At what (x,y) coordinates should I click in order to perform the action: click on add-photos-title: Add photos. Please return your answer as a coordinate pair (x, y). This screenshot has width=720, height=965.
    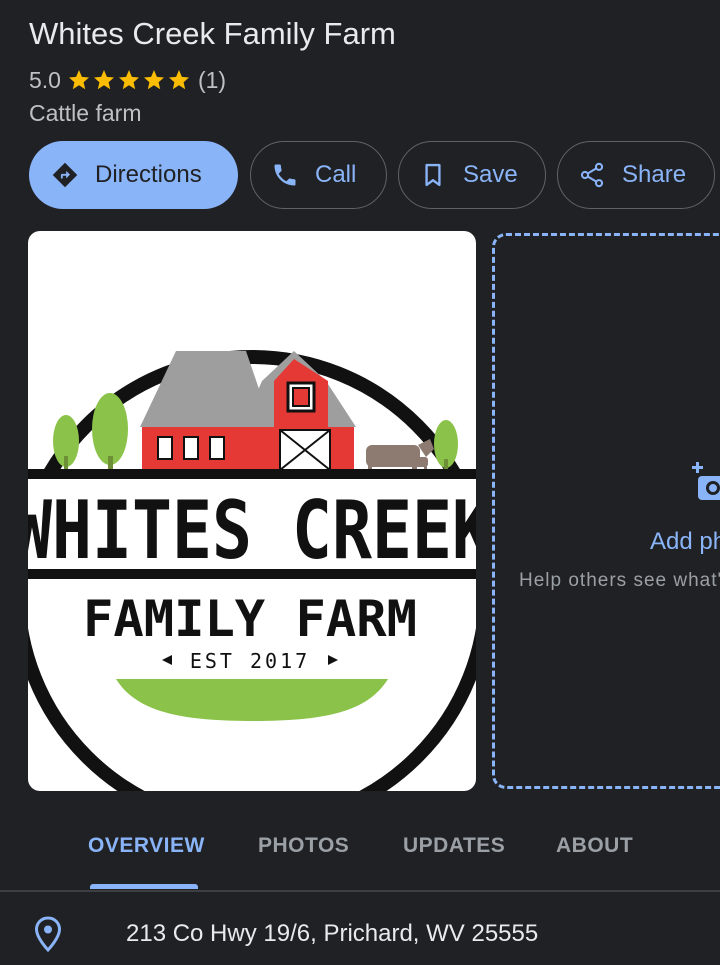
    Looking at the image, I should click on (685, 542).